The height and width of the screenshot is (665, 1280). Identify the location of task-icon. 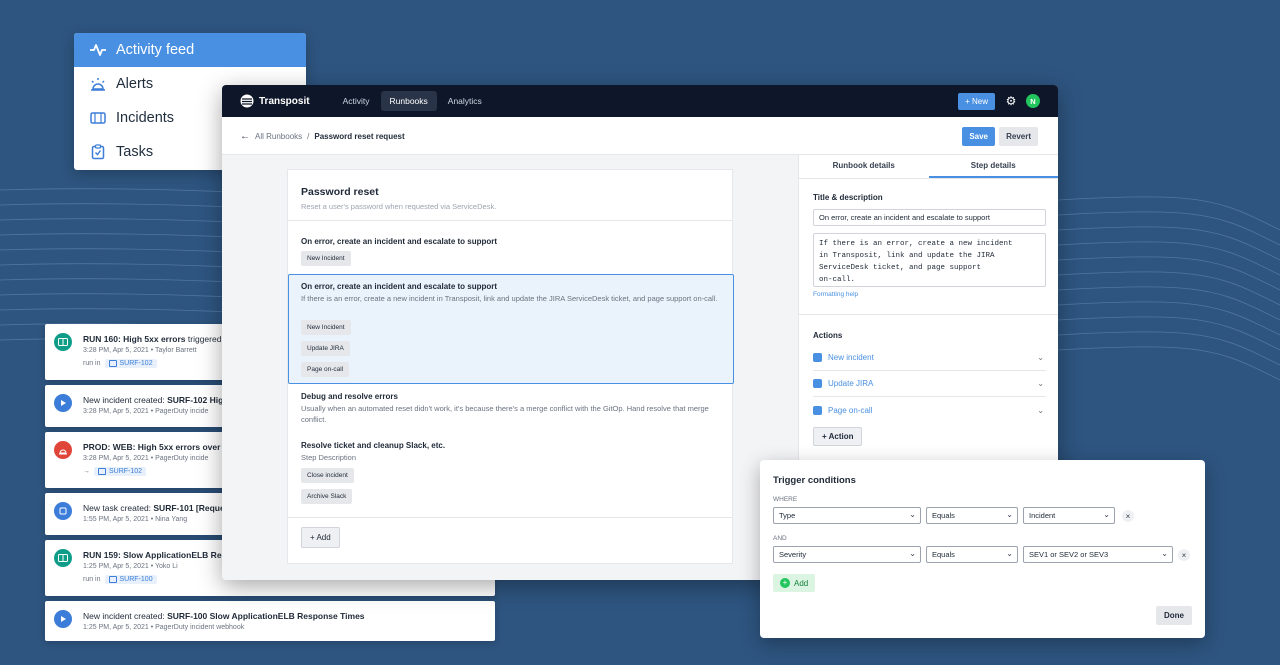
(63, 511).